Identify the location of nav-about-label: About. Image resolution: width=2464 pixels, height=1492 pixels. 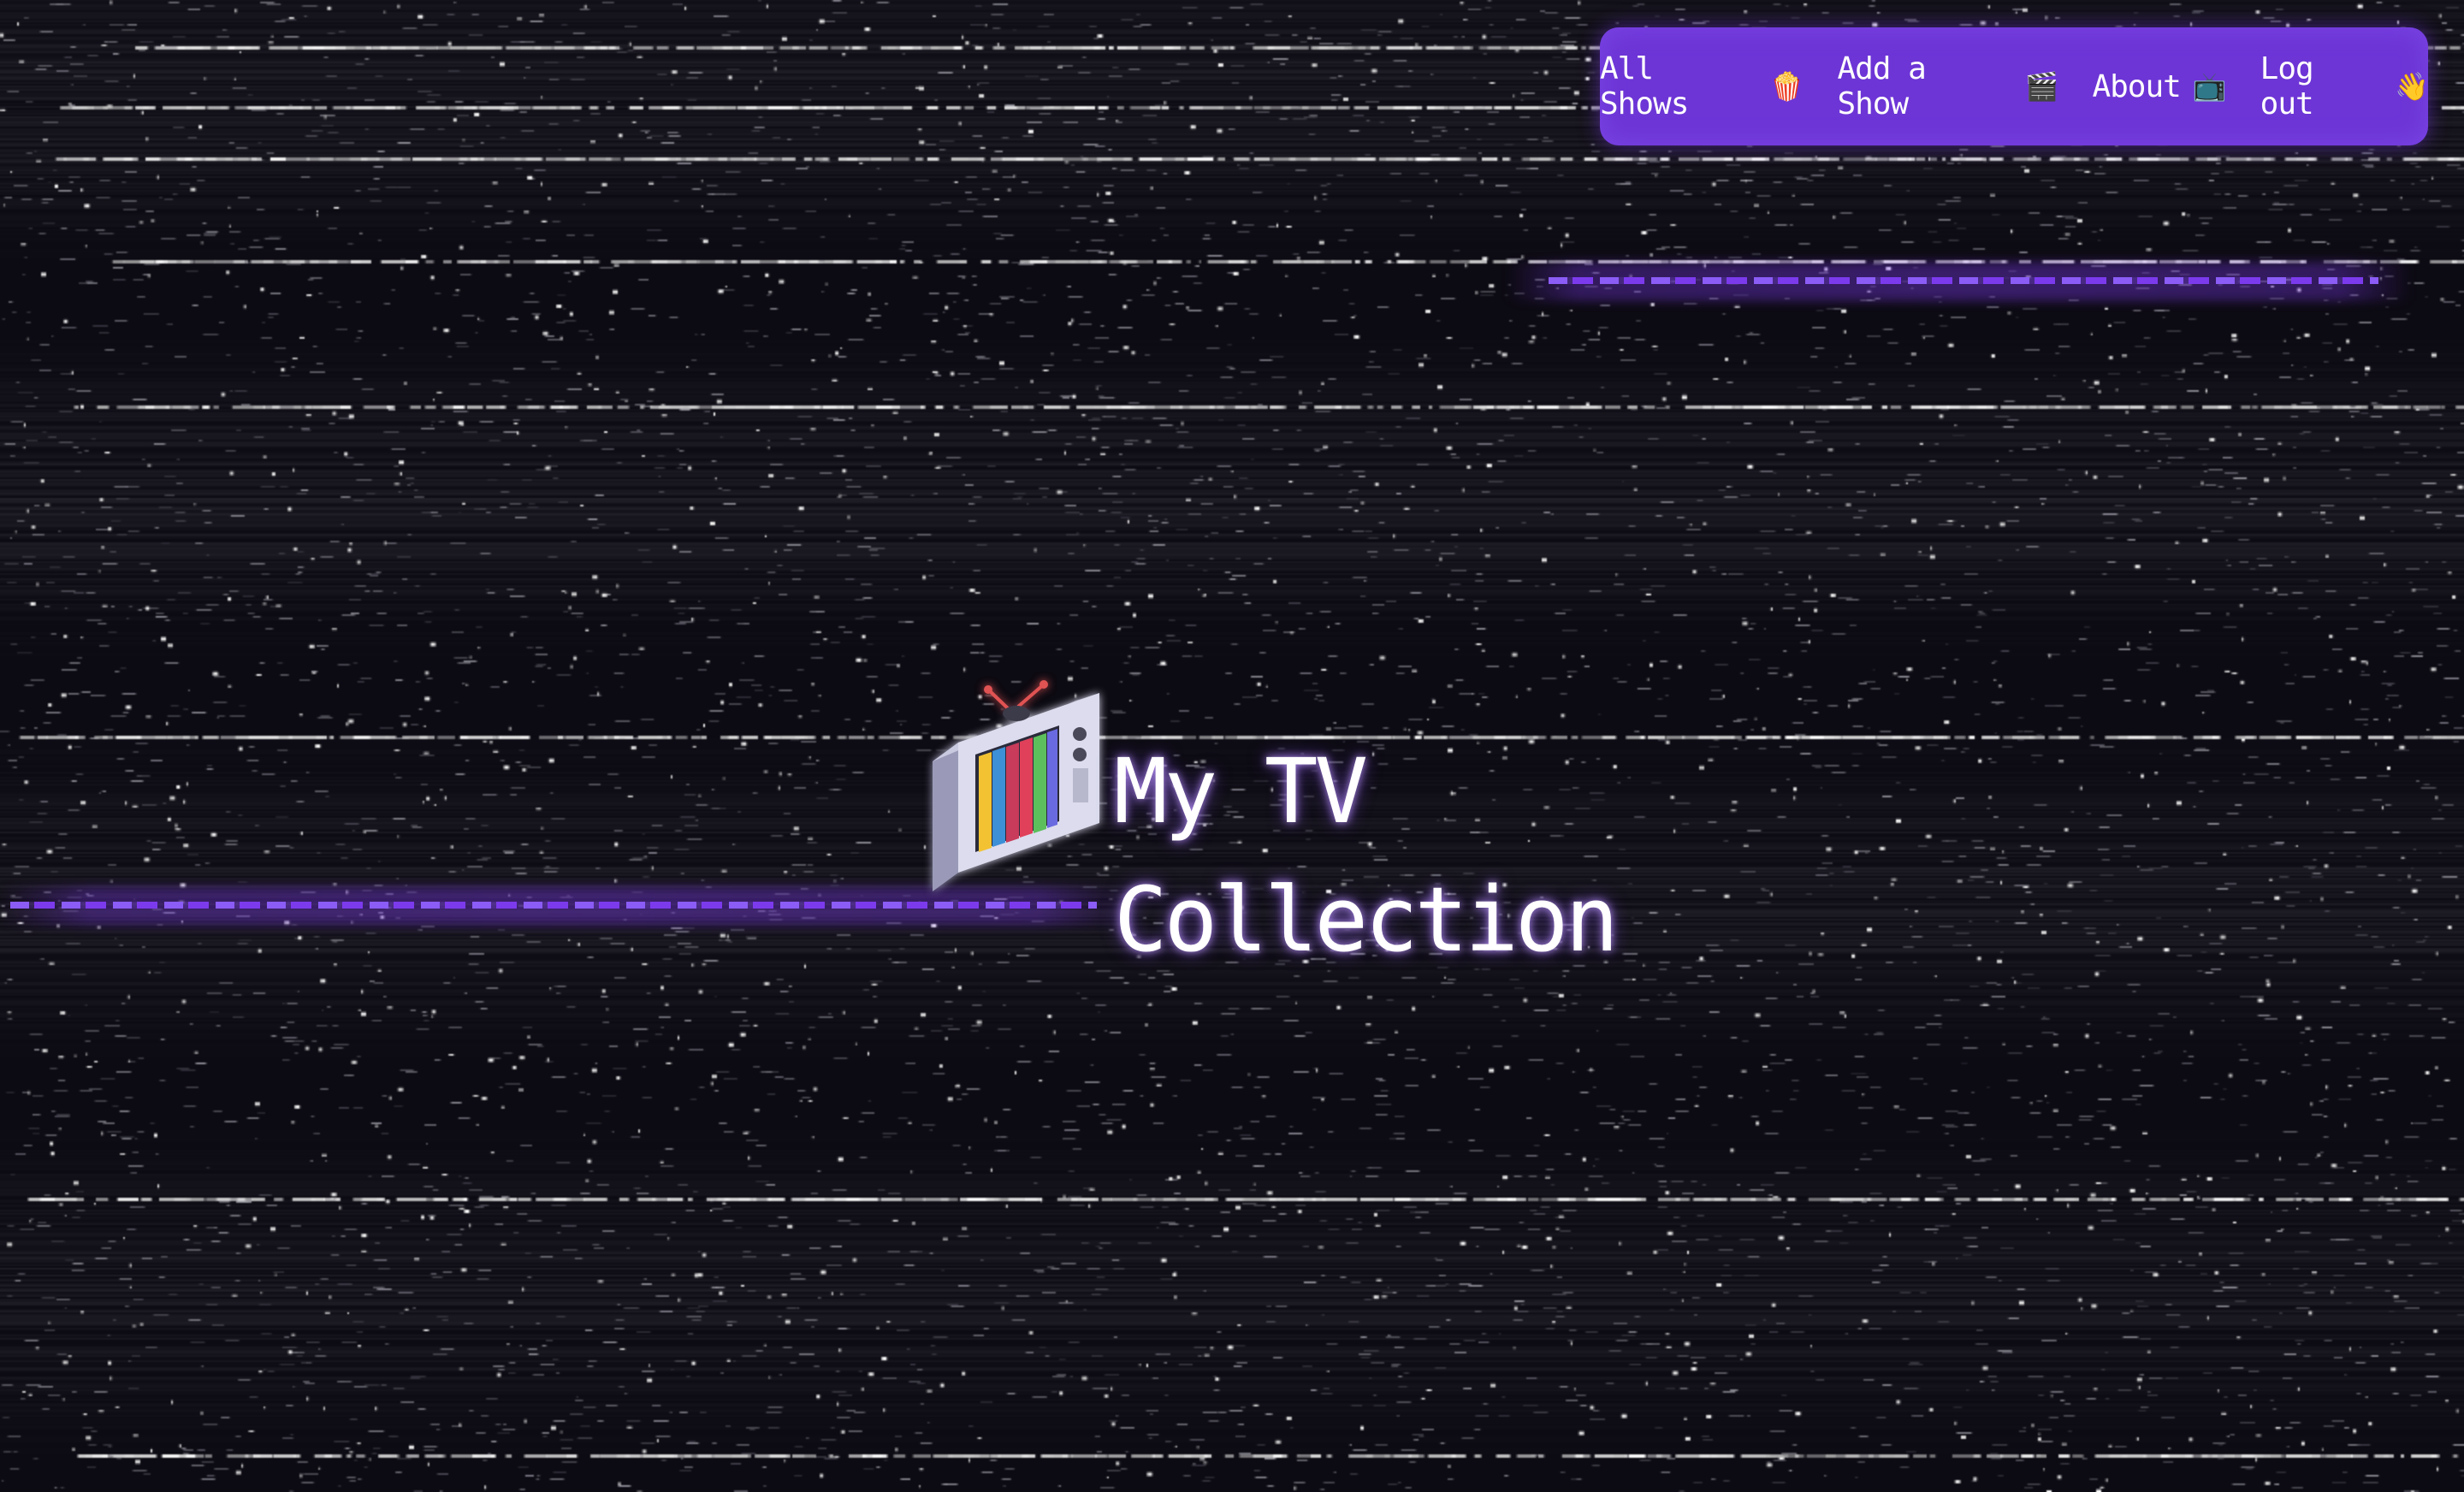
(2136, 86).